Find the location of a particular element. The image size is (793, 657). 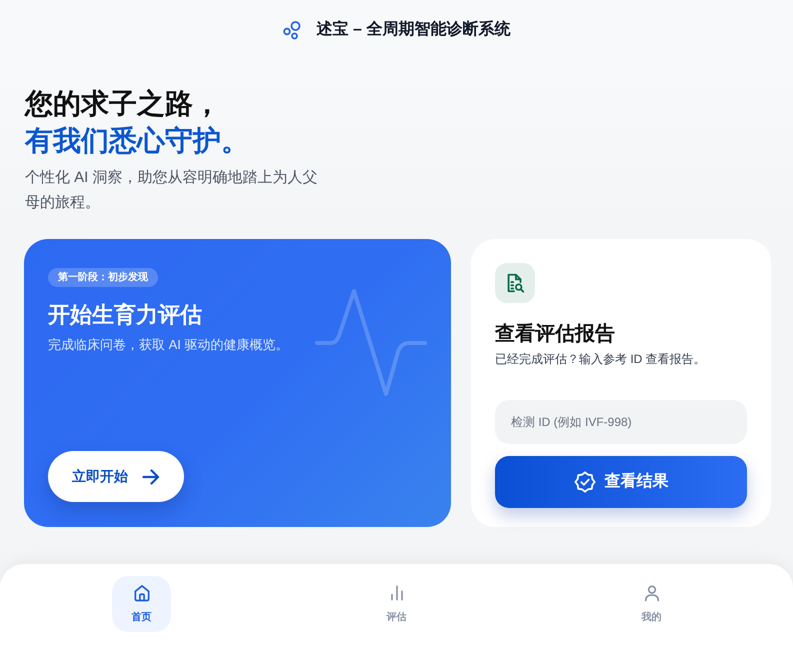

nav-tab: 评估 is located at coordinates (396, 604).